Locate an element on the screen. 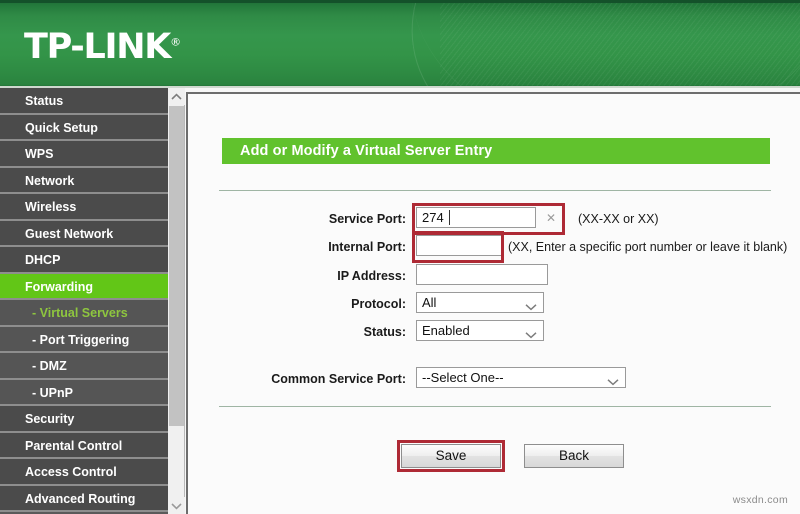 Image resolution: width=800 pixels, height=514 pixels. ip-address-label: IP Address: is located at coordinates (371, 276).